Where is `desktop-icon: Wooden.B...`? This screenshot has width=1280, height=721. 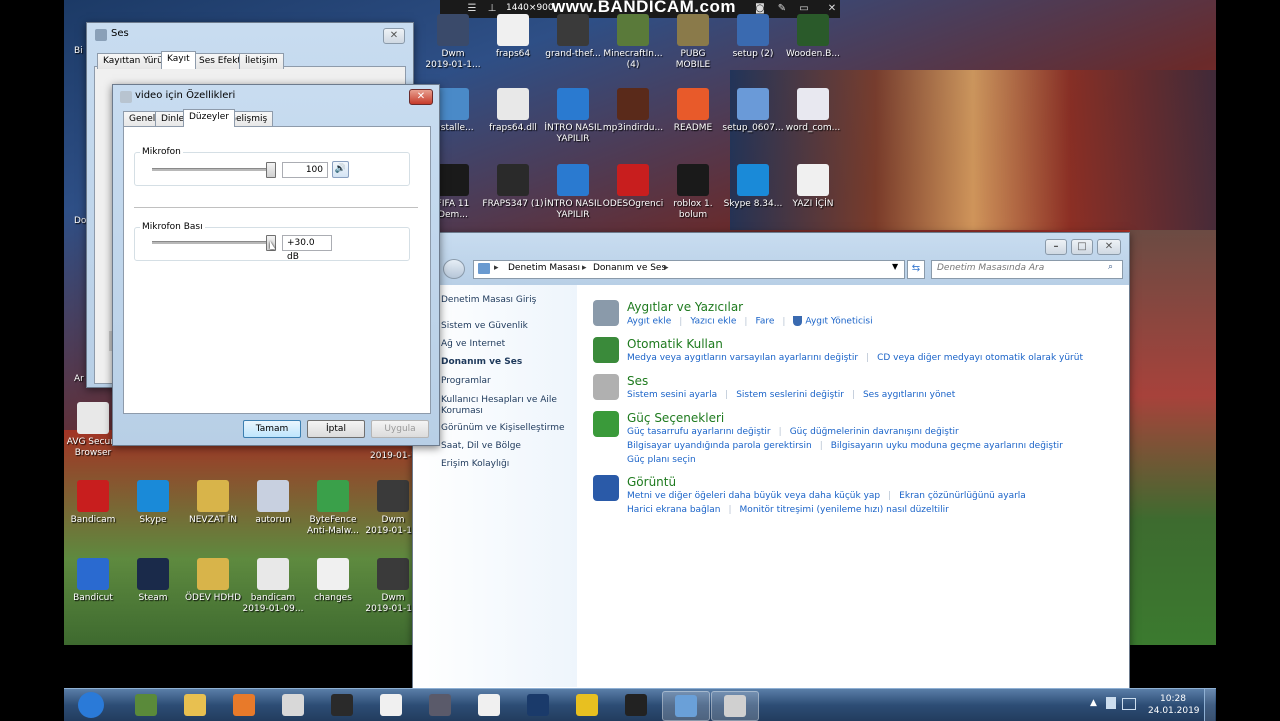
desktop-icon: Wooden.B... is located at coordinates (813, 37).